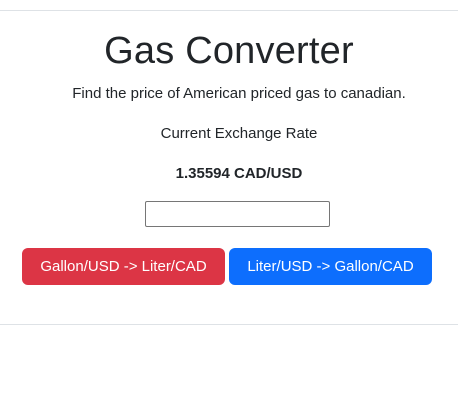 The width and height of the screenshot is (458, 400). I want to click on gallon-usd-to-liter-cad-button: Gallon/USD -> Liter/CAD, so click(123, 266).